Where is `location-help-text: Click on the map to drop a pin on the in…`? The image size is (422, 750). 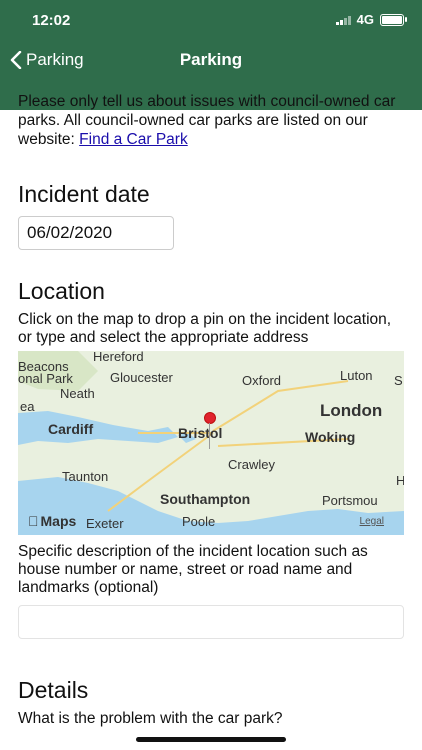 location-help-text: Click on the map to drop a pin on the in… is located at coordinates (205, 328).